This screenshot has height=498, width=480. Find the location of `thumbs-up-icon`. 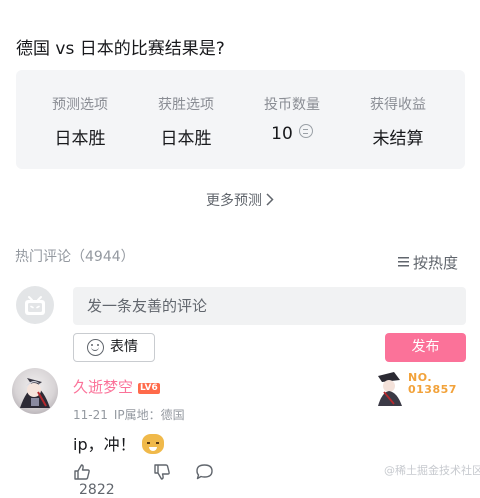

thumbs-up-icon is located at coordinates (82, 472).